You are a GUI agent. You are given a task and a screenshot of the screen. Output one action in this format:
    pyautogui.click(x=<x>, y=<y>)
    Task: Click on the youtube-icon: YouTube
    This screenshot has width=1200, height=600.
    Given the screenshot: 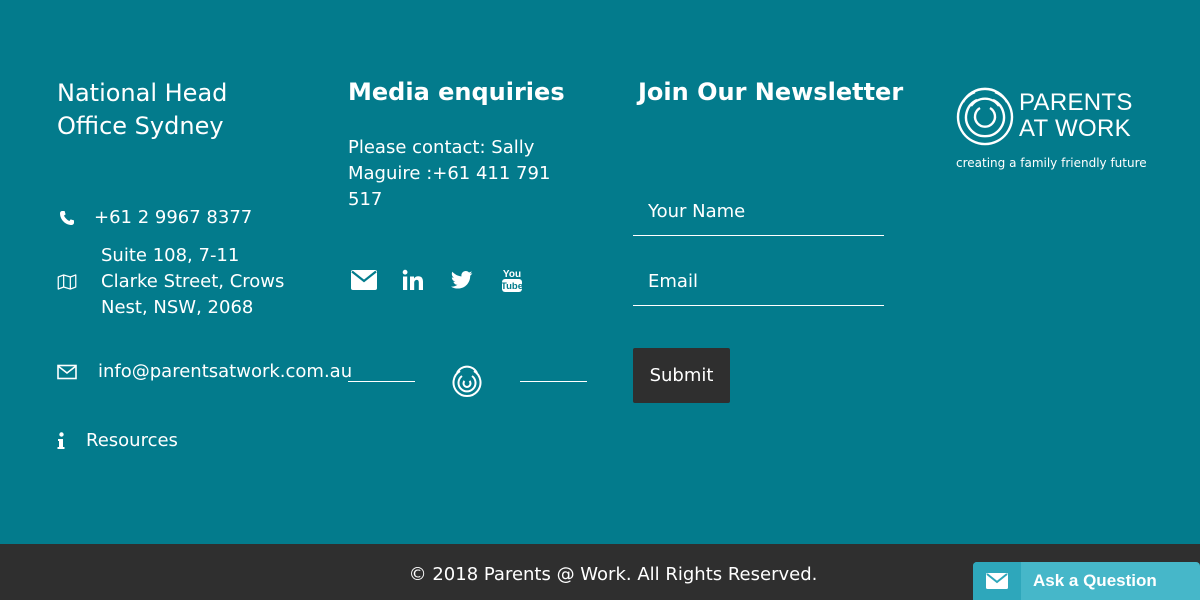 What is the action you would take?
    pyautogui.click(x=512, y=280)
    